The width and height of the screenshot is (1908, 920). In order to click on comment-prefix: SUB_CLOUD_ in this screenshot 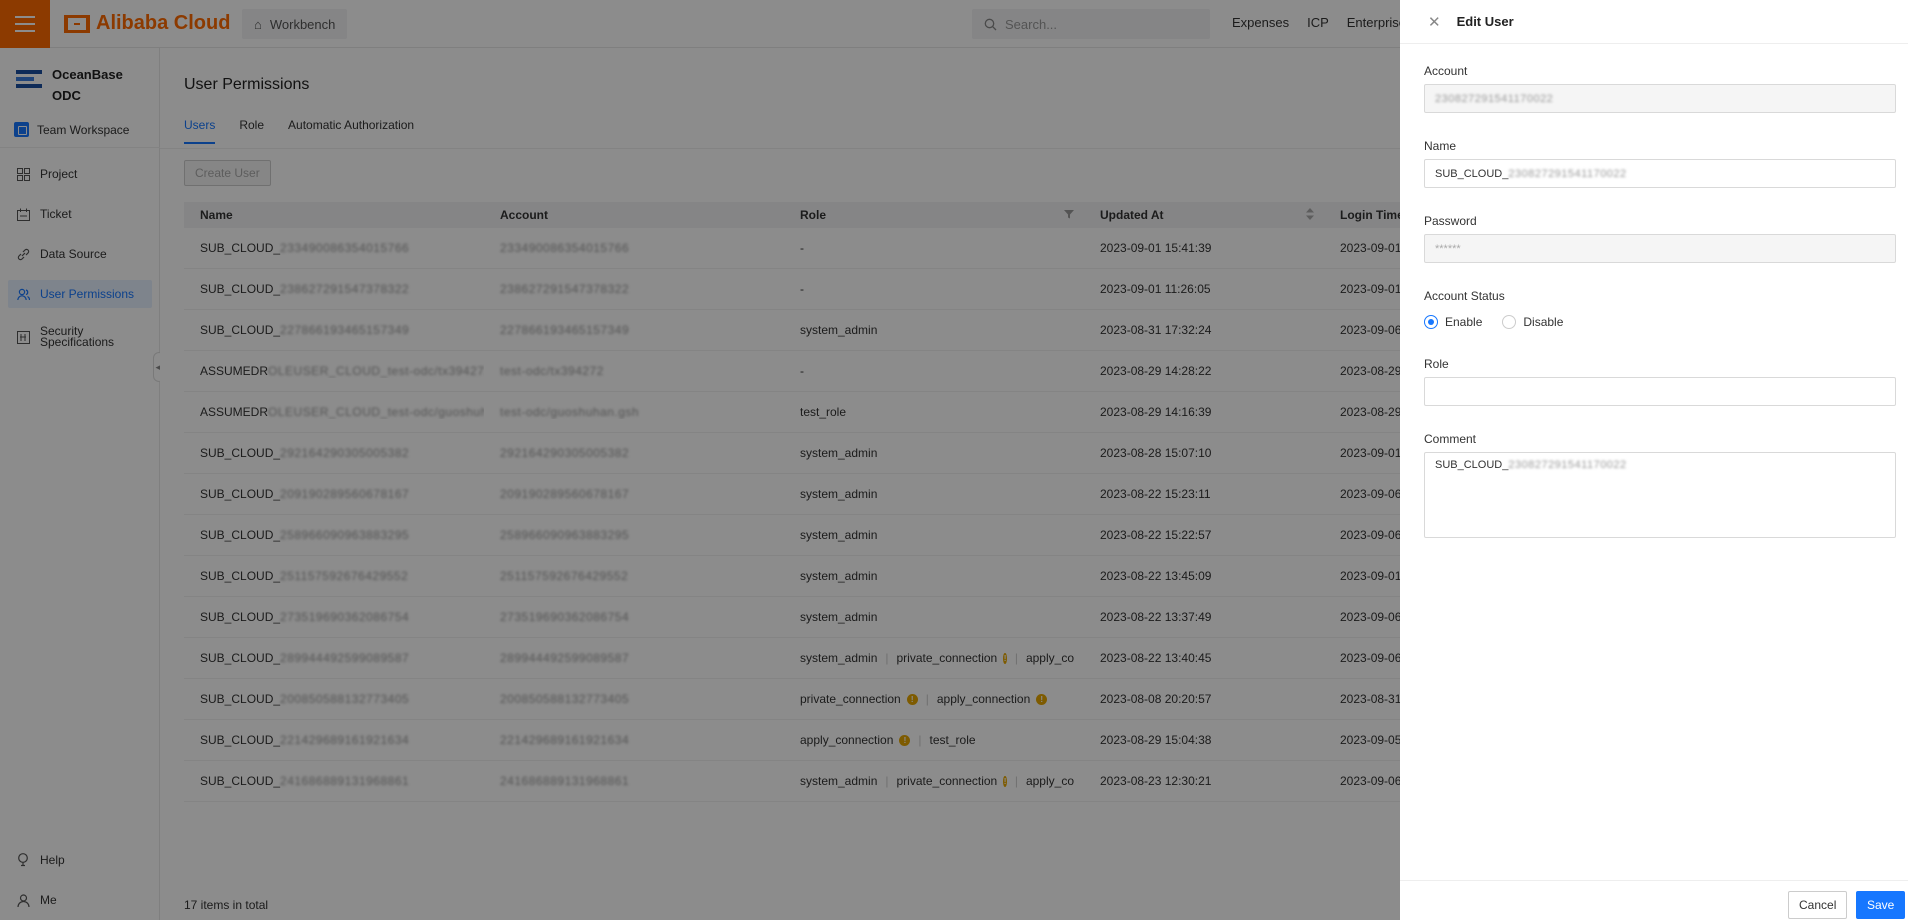, I will do `click(1472, 465)`.